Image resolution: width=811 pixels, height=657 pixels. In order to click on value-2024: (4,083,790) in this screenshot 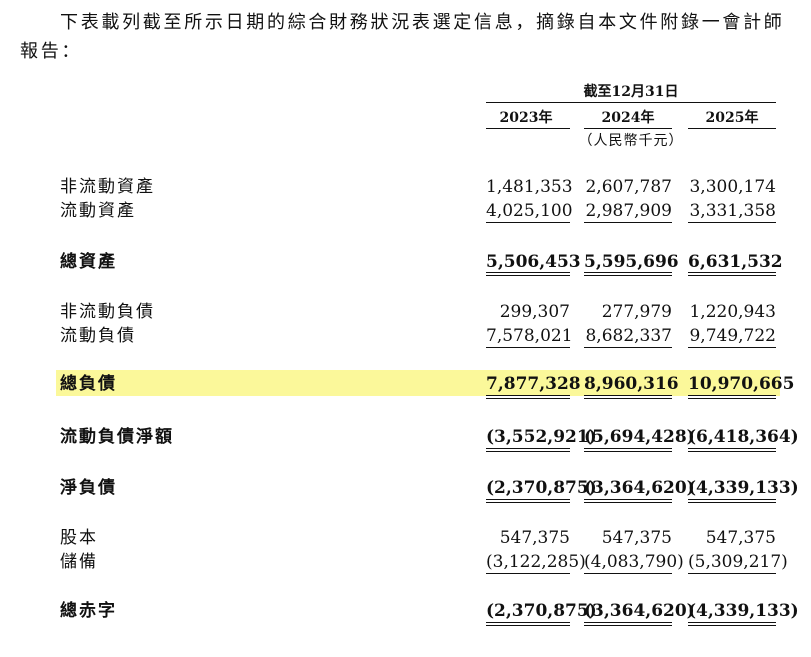, I will do `click(634, 562)`.